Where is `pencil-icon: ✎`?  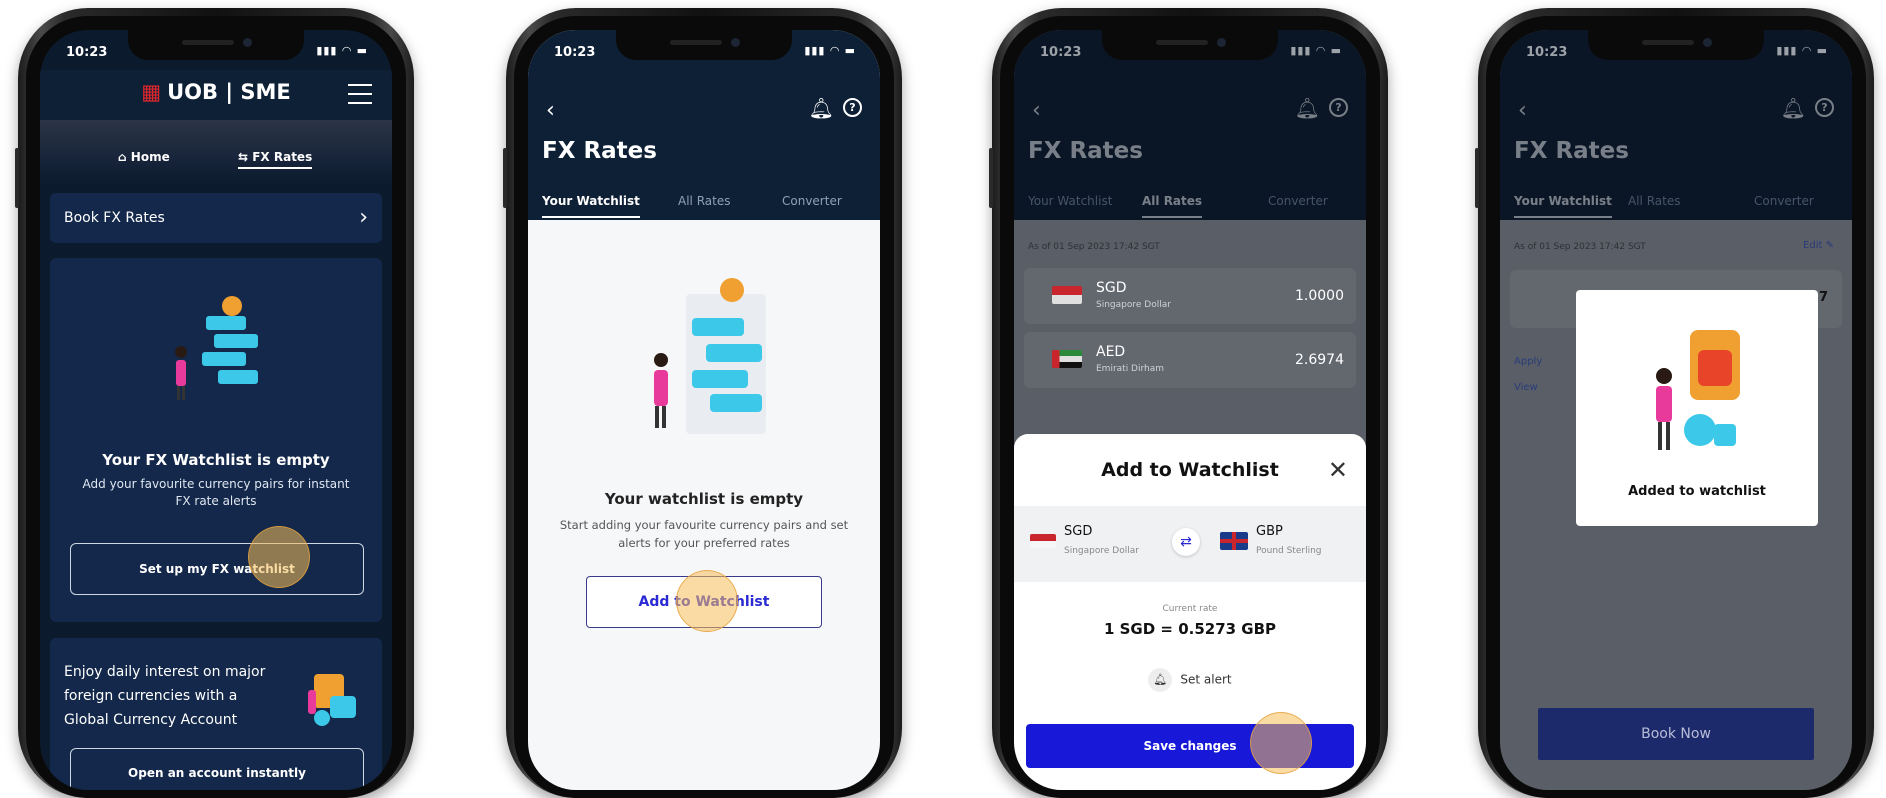
pencil-icon: ✎ is located at coordinates (1829, 245).